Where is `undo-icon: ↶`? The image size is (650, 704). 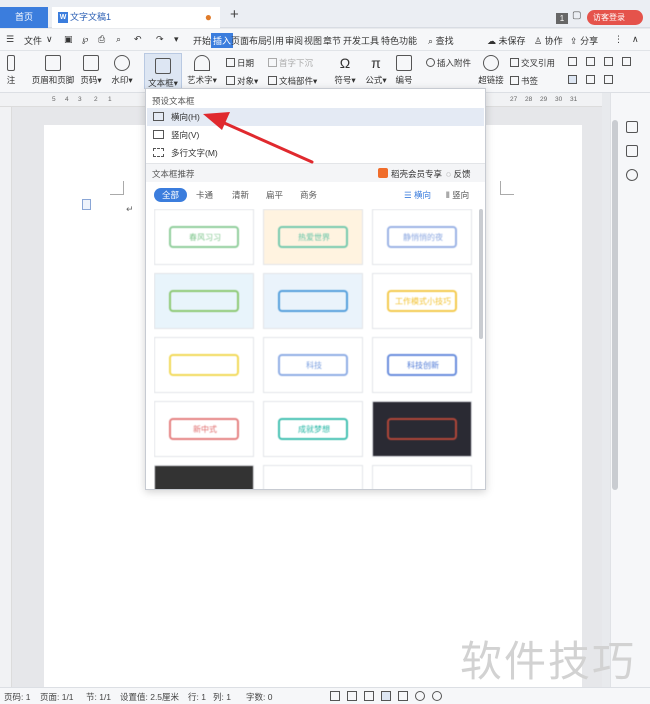
undo-icon: ↶ is located at coordinates (138, 39).